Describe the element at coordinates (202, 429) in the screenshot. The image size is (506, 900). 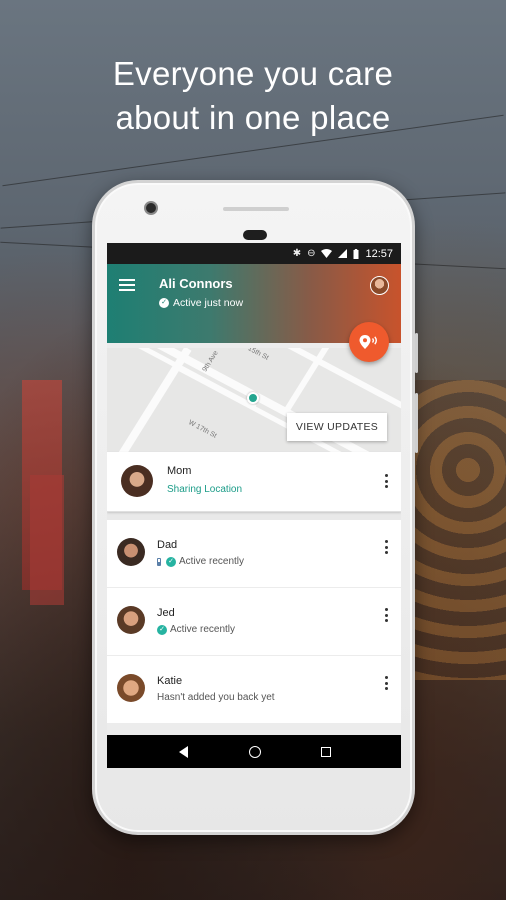
I see `street-label: W 17th St` at that location.